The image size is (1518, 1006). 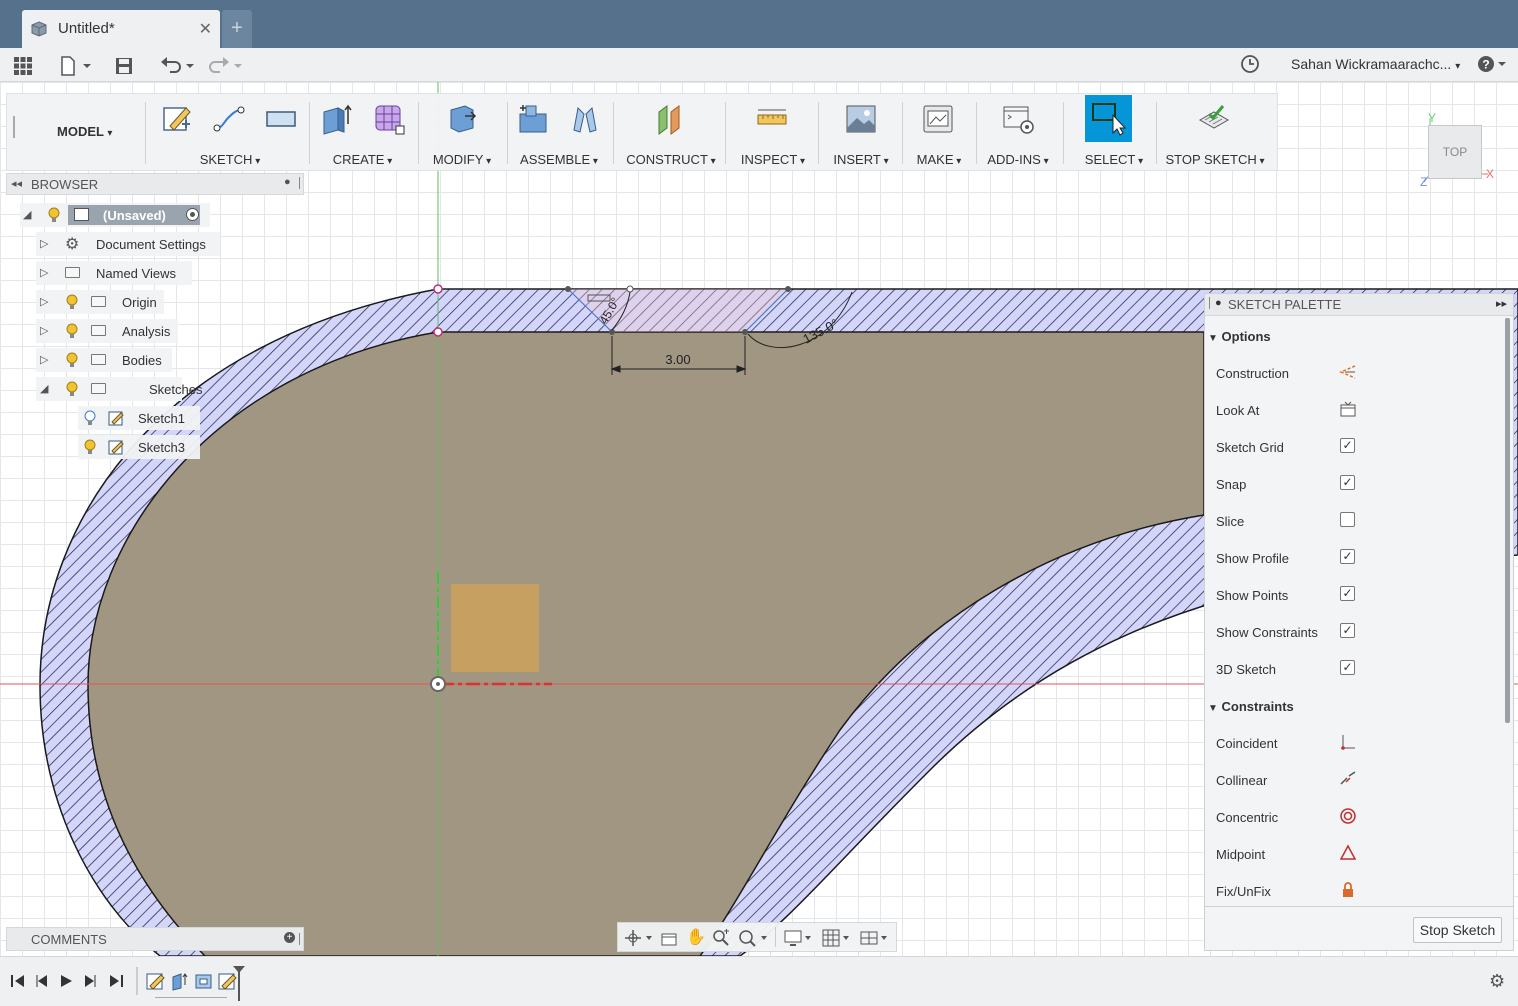 I want to click on collapse-palette-icon: ▸▸, so click(x=1501, y=303).